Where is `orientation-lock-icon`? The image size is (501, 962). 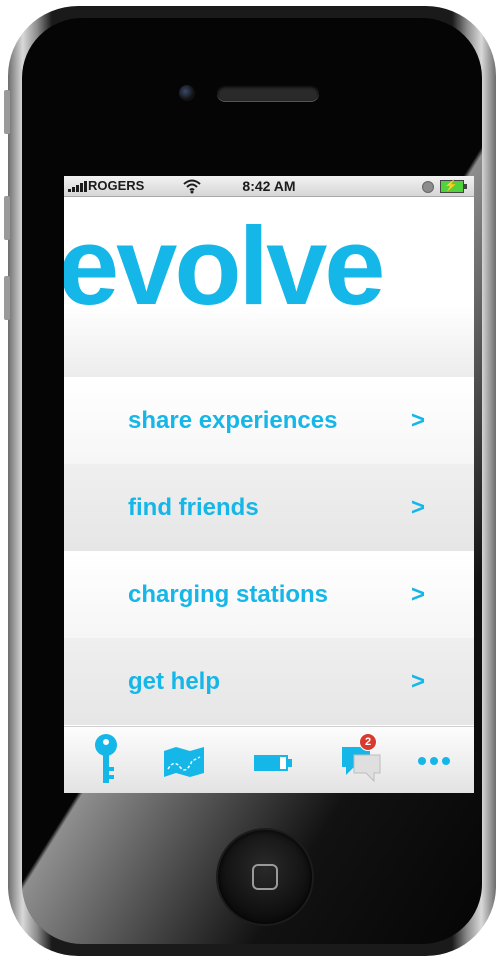
orientation-lock-icon is located at coordinates (428, 187).